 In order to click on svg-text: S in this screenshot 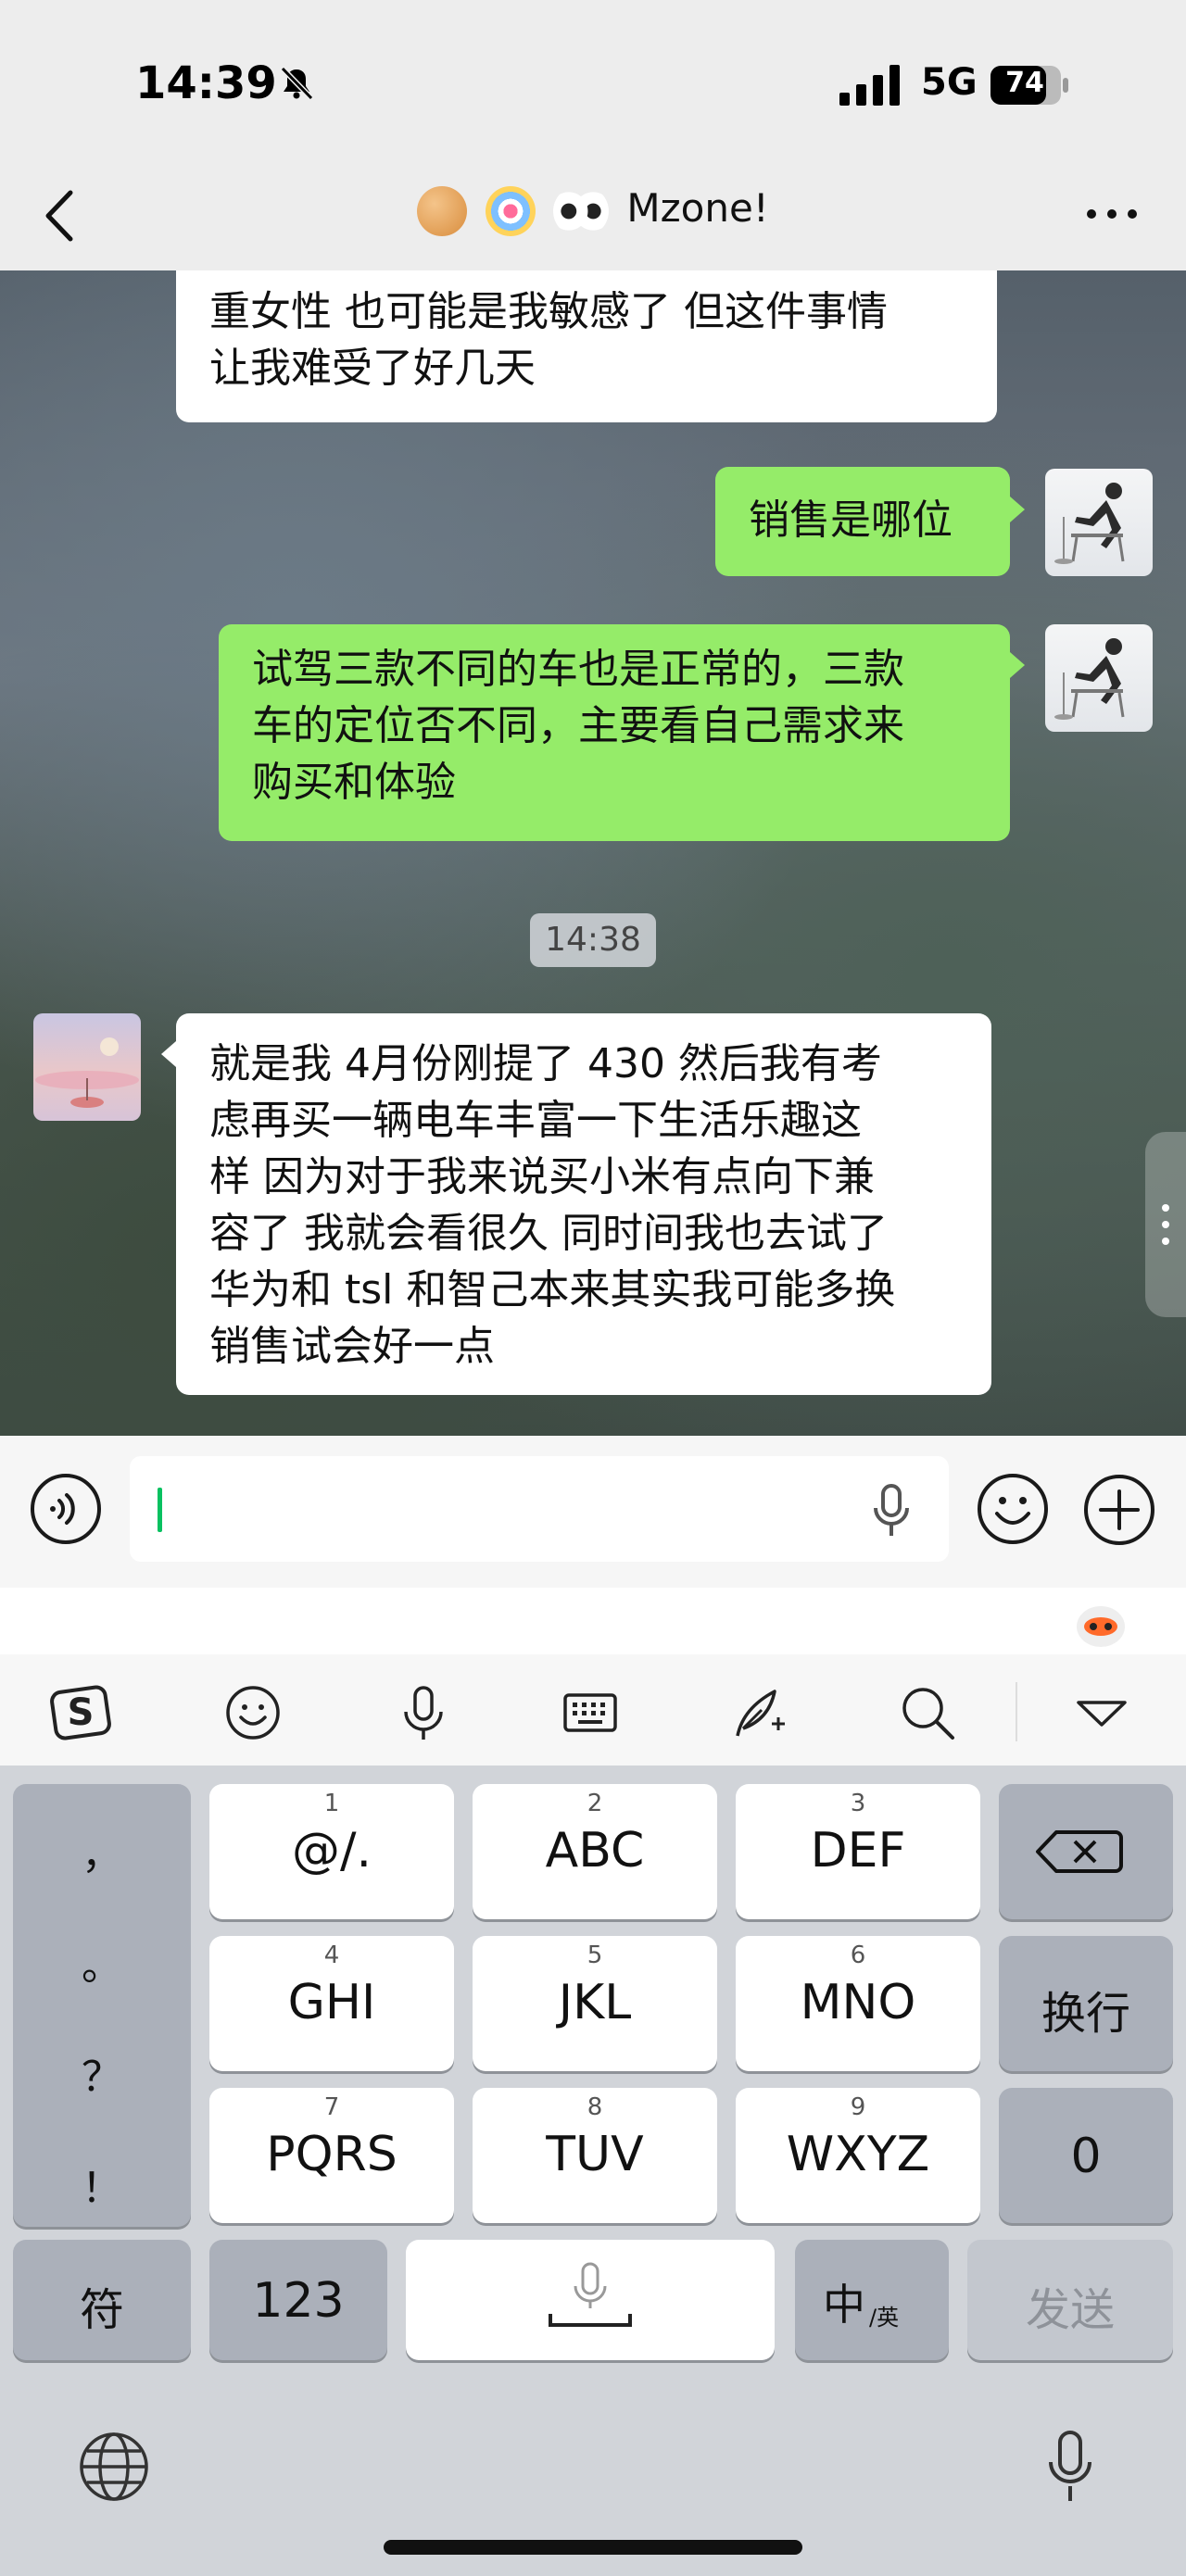, I will do `click(81, 1712)`.